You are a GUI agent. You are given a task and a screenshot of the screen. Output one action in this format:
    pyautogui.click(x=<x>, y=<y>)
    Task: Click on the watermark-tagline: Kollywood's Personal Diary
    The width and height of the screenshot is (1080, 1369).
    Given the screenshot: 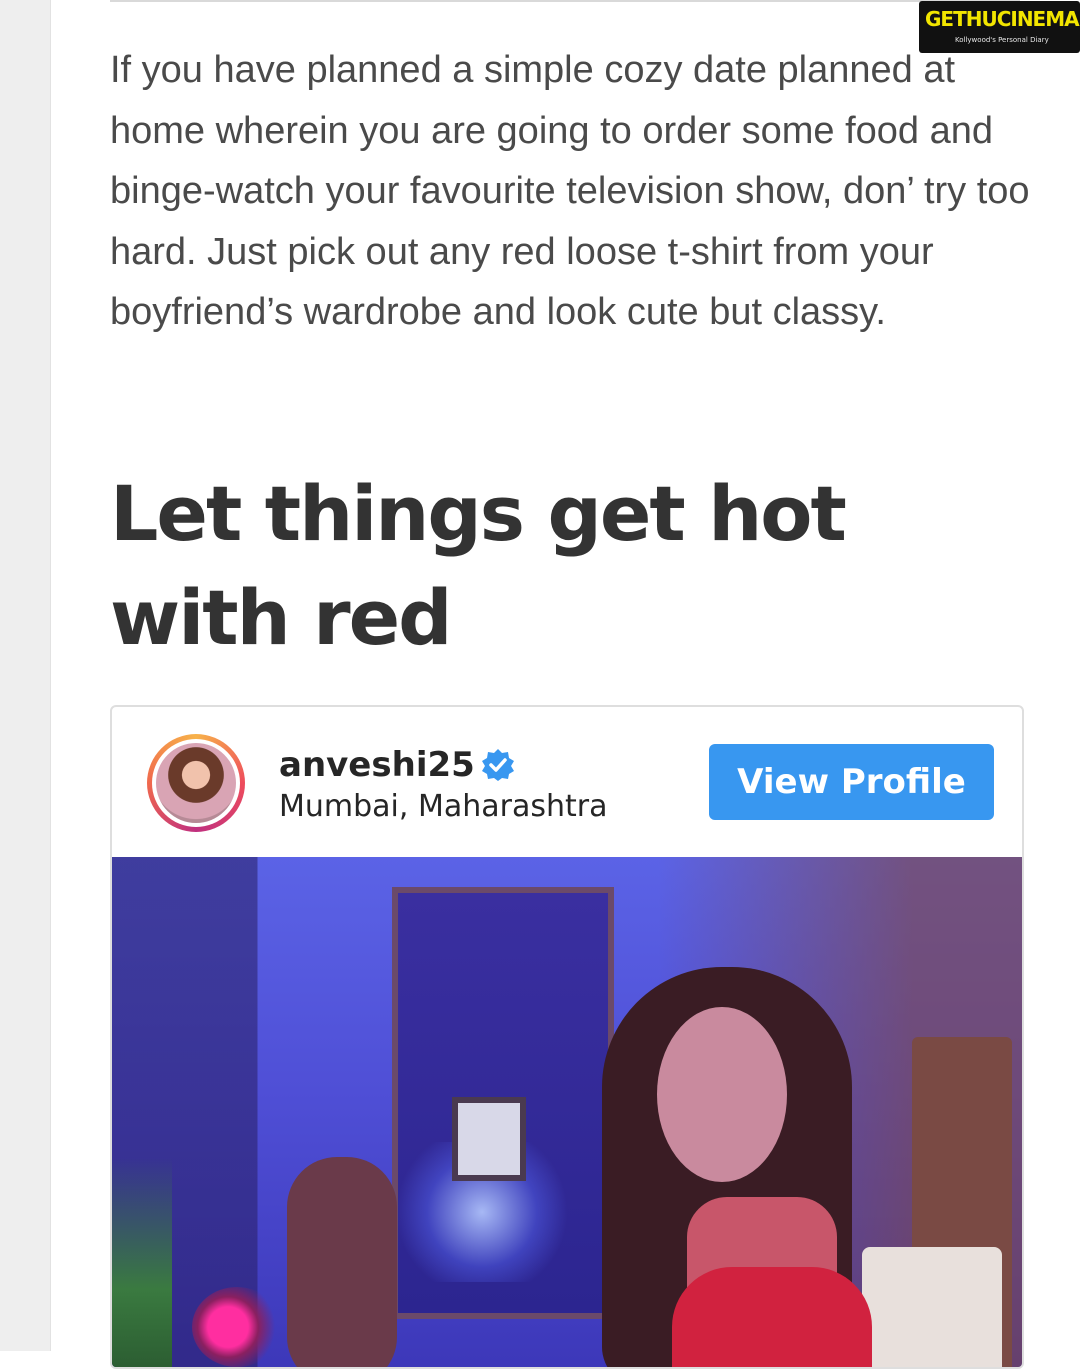 What is the action you would take?
    pyautogui.click(x=1002, y=40)
    